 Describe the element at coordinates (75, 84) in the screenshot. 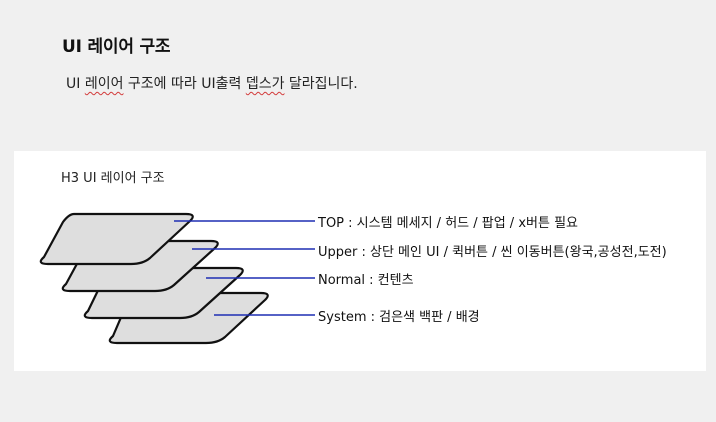

I see `desc-part-1: UI` at that location.